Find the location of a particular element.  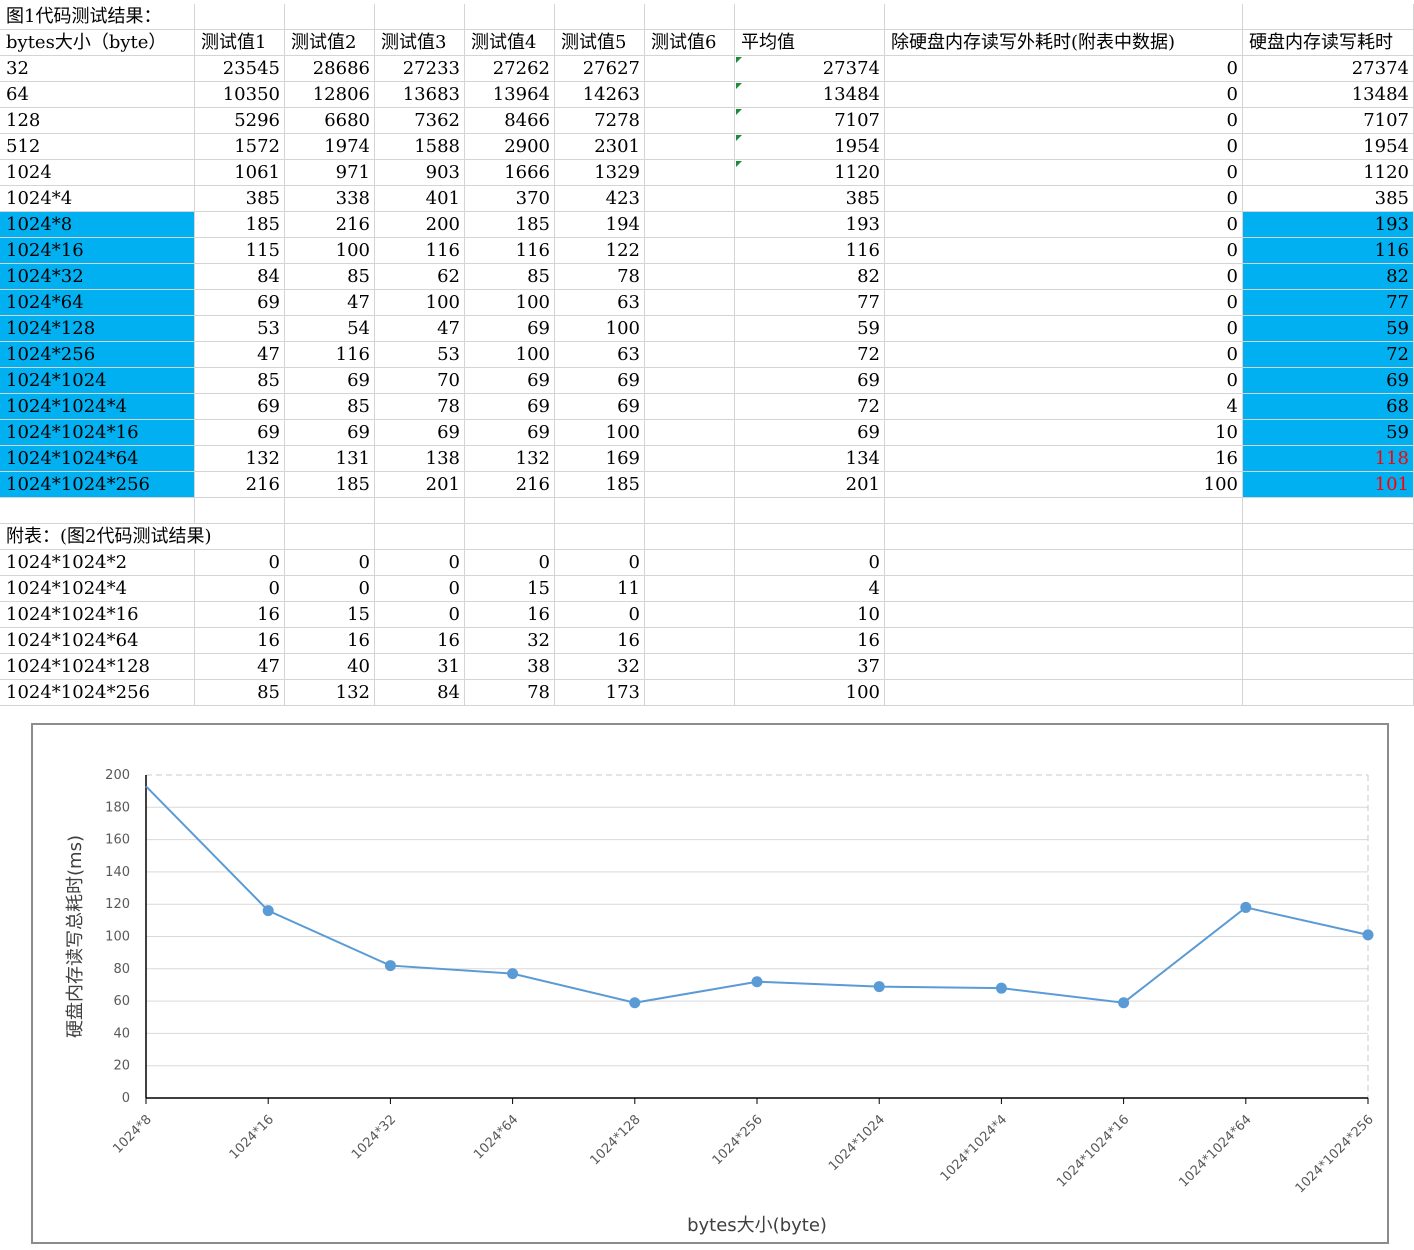

disk-time-cell: 82 is located at coordinates (1328, 277).